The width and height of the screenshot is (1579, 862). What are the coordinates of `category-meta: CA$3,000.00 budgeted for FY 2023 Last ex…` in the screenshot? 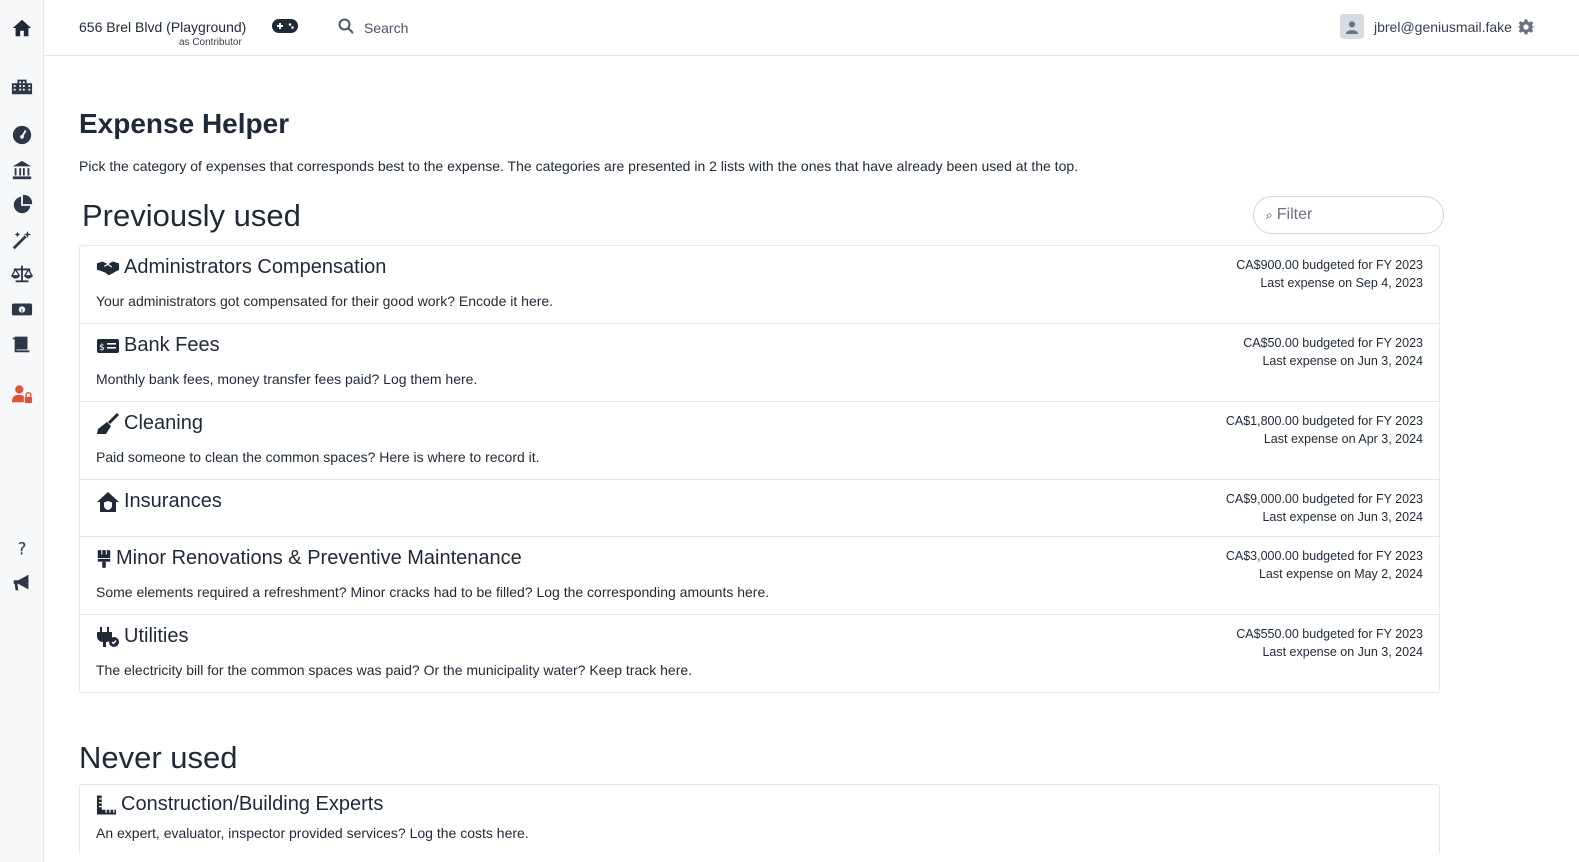 It's located at (1324, 565).